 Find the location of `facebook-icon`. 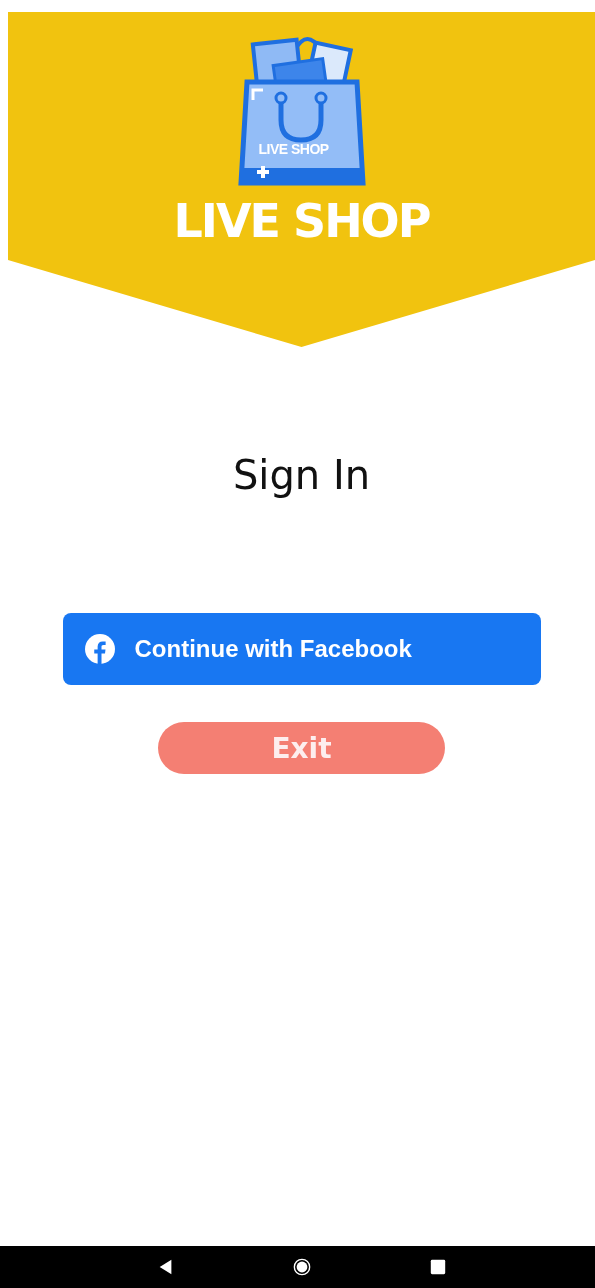

facebook-icon is located at coordinates (99, 649).